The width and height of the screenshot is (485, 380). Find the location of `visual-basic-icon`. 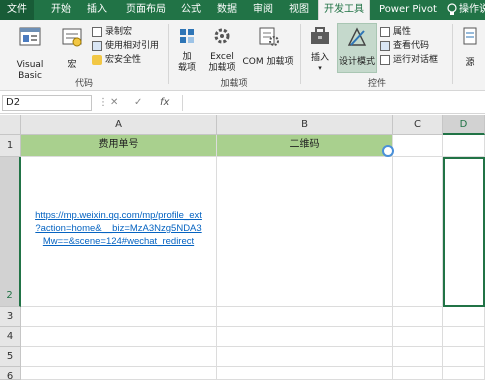

visual-basic-icon is located at coordinates (30, 36).